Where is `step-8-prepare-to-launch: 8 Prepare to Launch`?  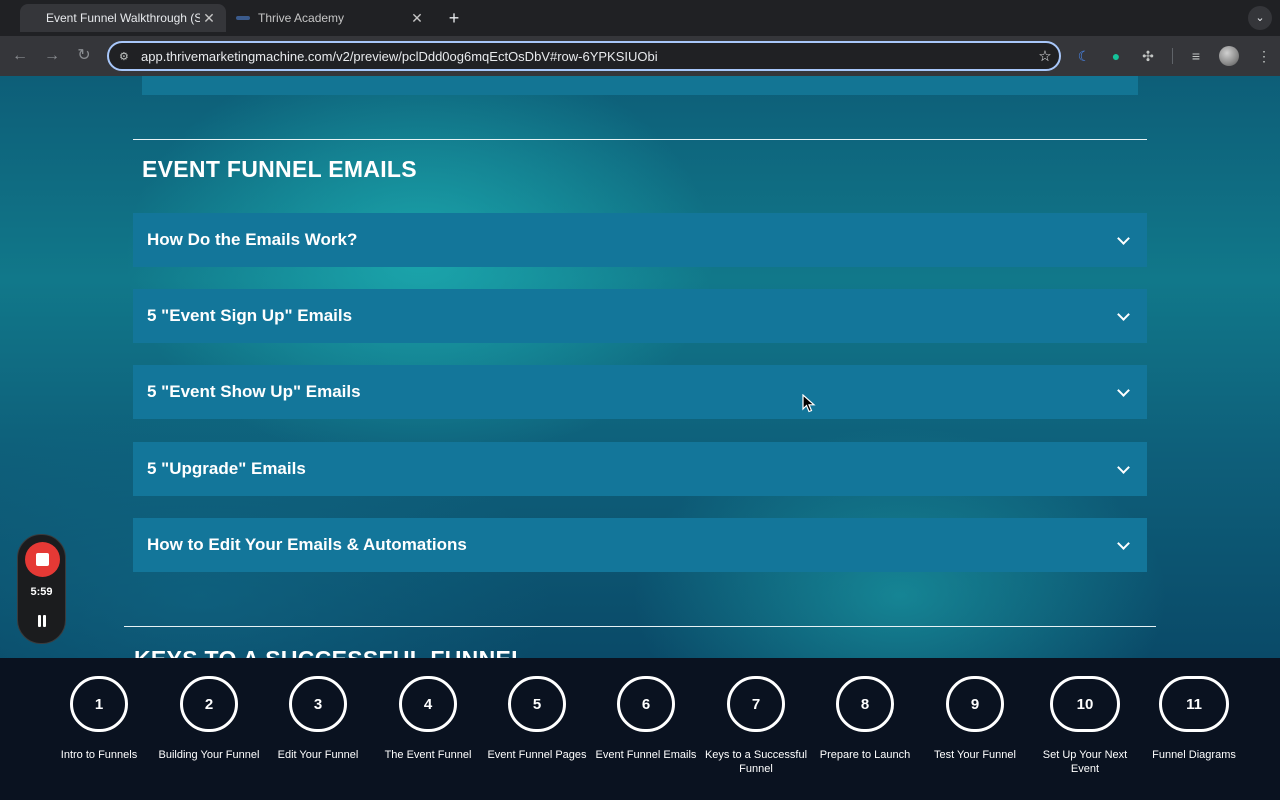 step-8-prepare-to-launch: 8 Prepare to Launch is located at coordinates (865, 729).